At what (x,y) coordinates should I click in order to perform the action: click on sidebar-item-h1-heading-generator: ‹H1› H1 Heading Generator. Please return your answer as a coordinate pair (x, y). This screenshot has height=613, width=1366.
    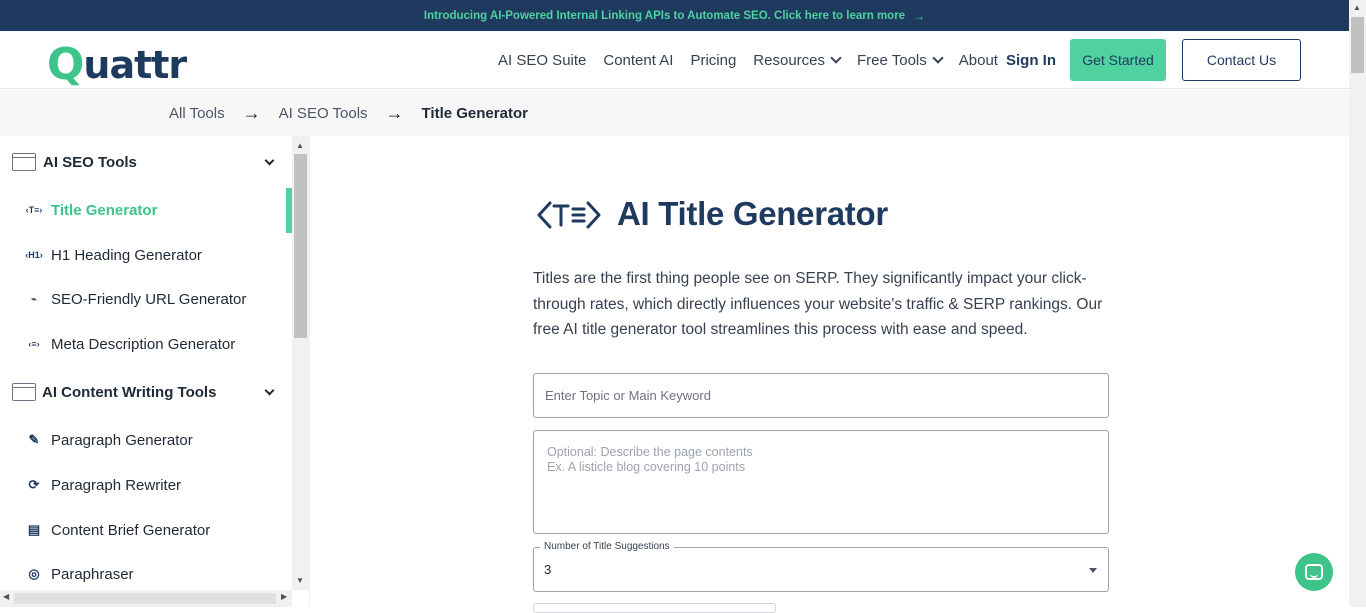
    Looking at the image, I should click on (146, 255).